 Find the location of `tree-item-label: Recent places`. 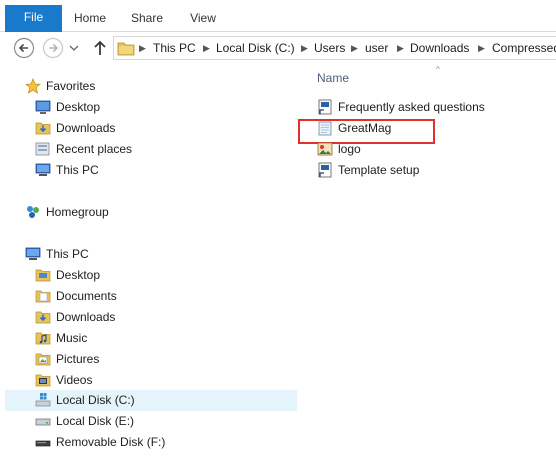

tree-item-label: Recent places is located at coordinates (94, 149).